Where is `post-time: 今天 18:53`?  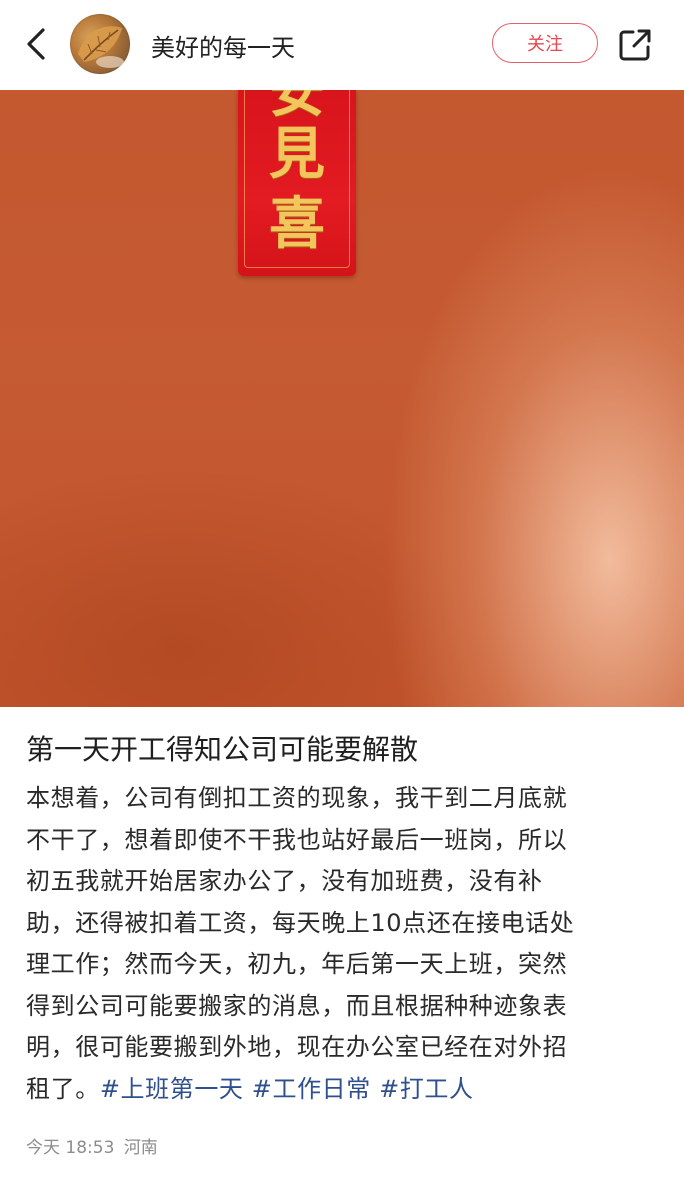
post-time: 今天 18:53 is located at coordinates (70, 1148).